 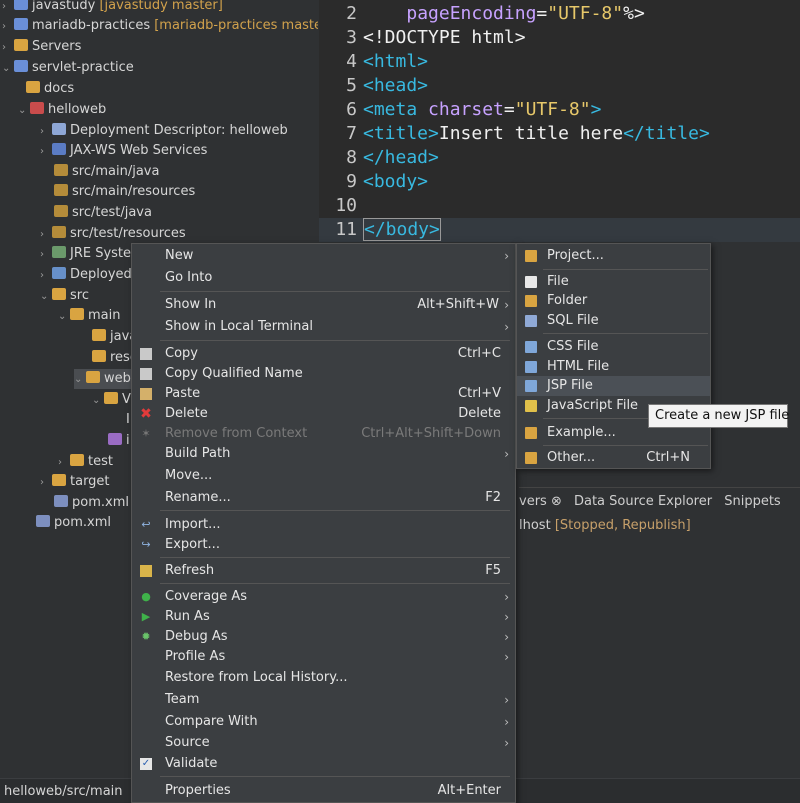 What do you see at coordinates (613, 282) in the screenshot?
I see `submenu-item-file: File` at bounding box center [613, 282].